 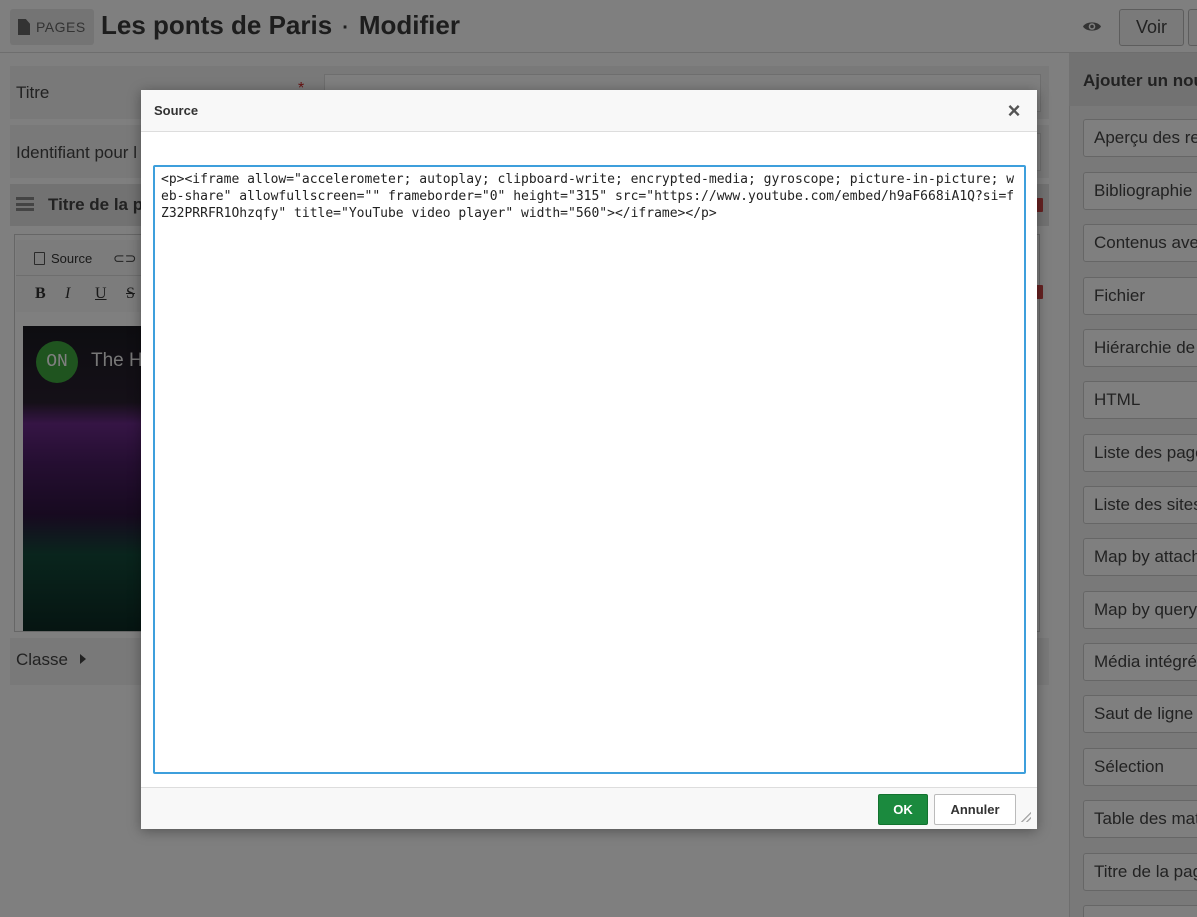 What do you see at coordinates (975, 809) in the screenshot?
I see `cancel-button: Annuler` at bounding box center [975, 809].